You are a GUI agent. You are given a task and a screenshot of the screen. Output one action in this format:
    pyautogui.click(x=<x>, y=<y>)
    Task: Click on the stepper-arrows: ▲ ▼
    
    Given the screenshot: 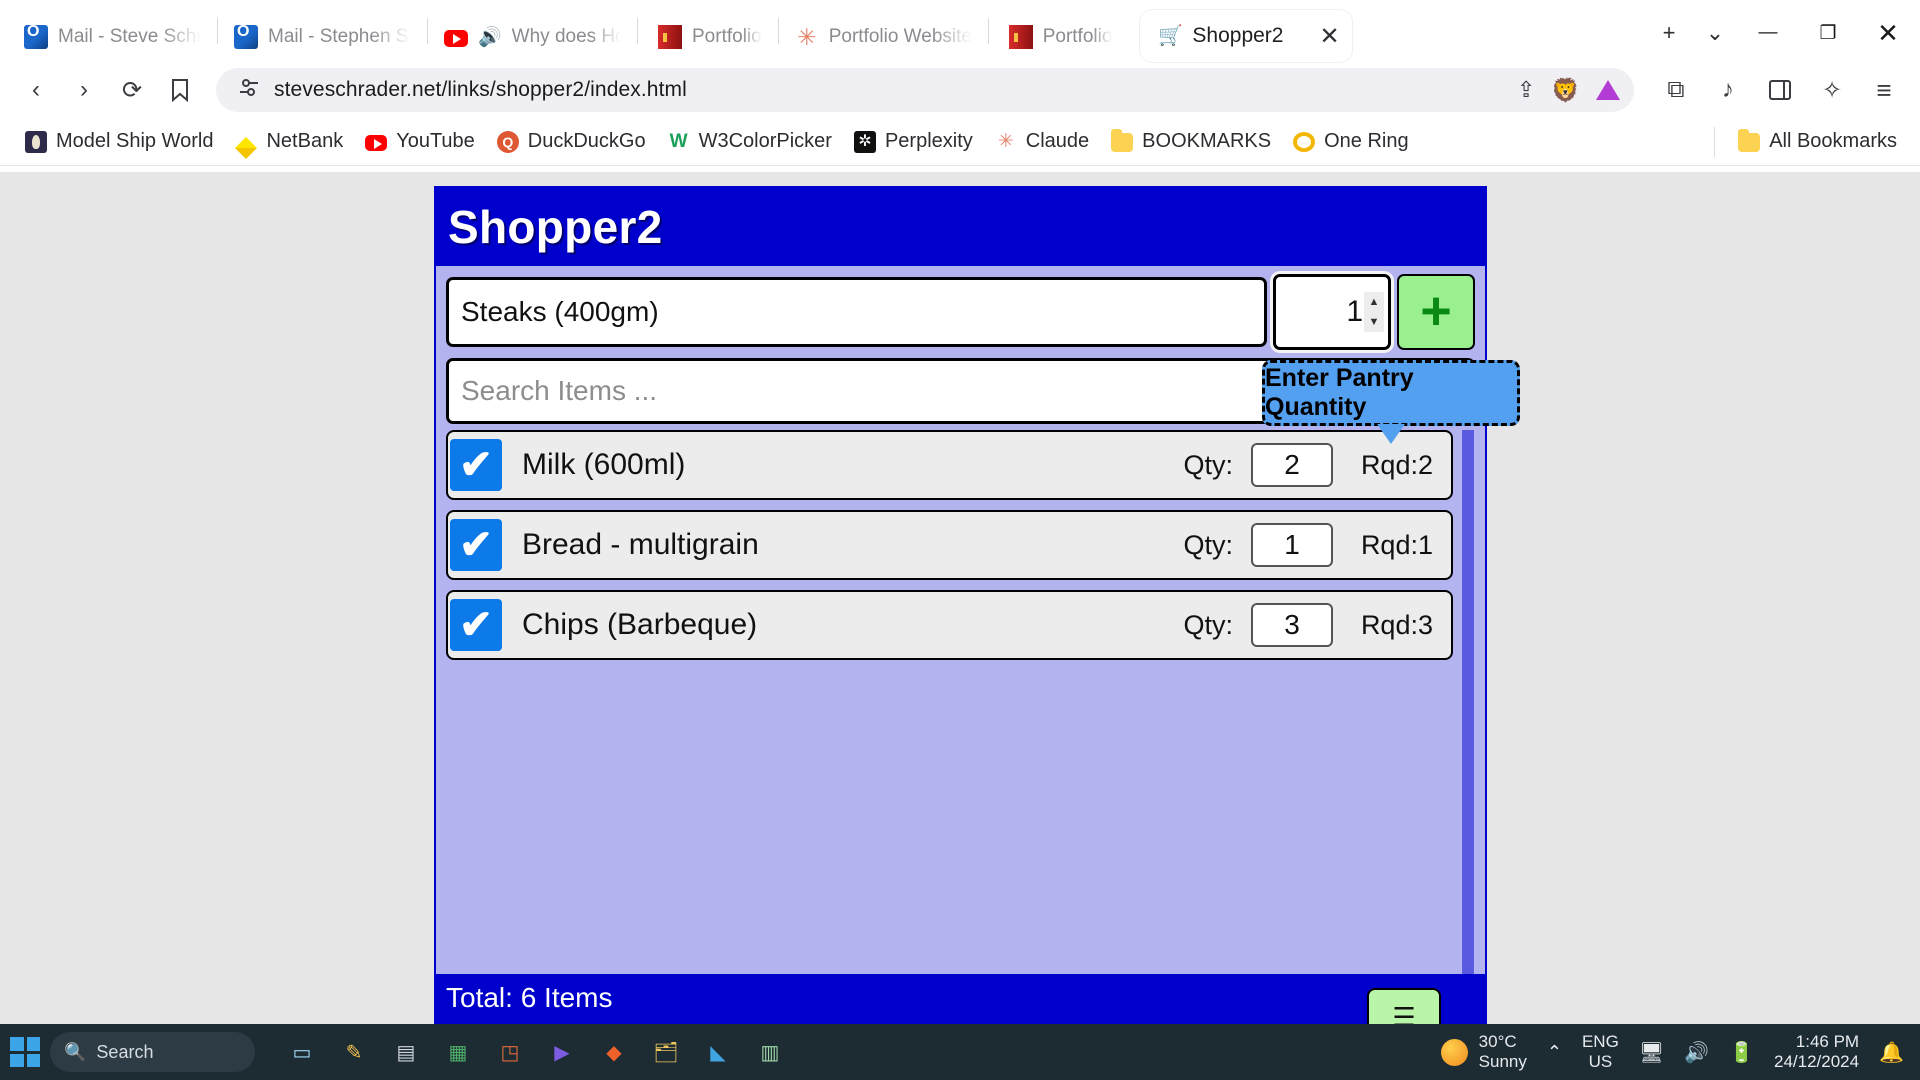 What is the action you would take?
    pyautogui.click(x=1374, y=312)
    